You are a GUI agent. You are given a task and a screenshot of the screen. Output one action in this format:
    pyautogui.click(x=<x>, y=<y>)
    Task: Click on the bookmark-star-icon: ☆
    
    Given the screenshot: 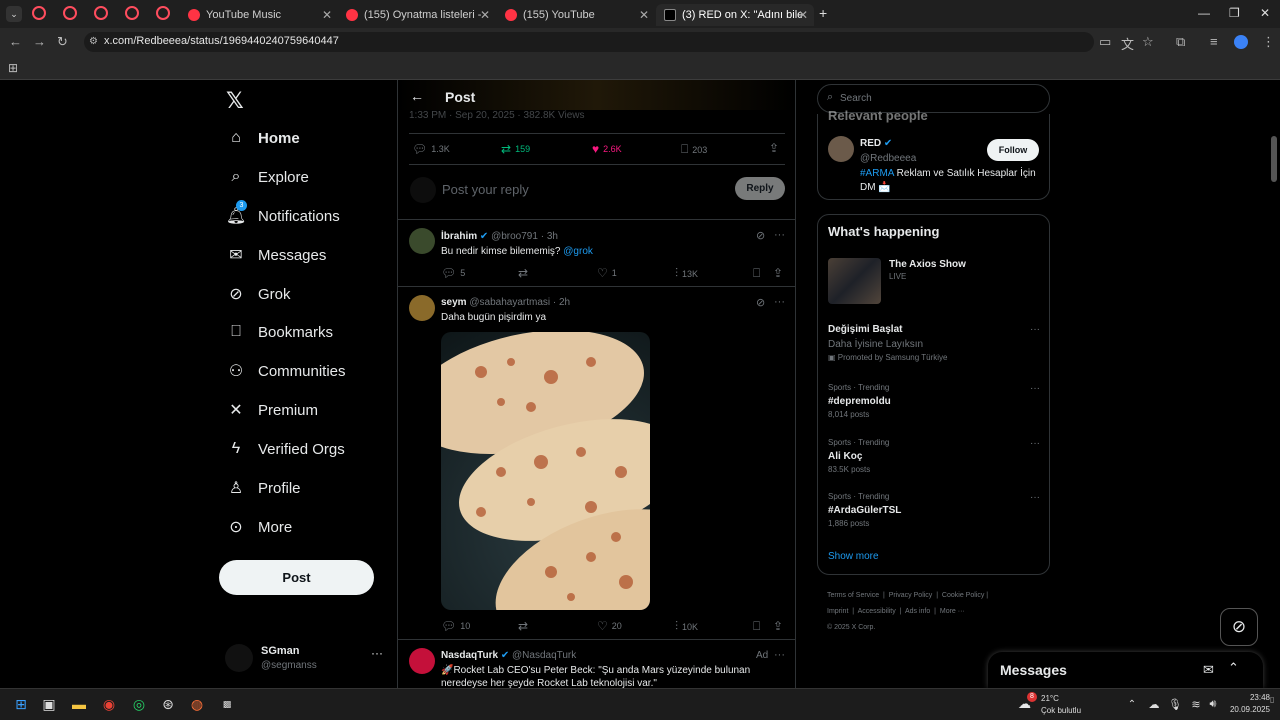 What is the action you would take?
    pyautogui.click(x=1148, y=42)
    